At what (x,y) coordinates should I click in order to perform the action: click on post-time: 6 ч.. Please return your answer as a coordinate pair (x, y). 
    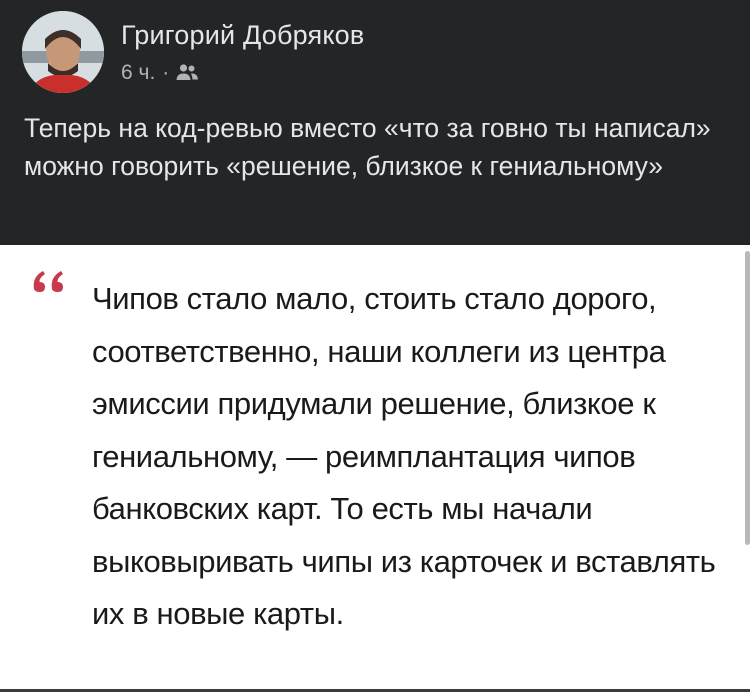
    Looking at the image, I should click on (138, 73).